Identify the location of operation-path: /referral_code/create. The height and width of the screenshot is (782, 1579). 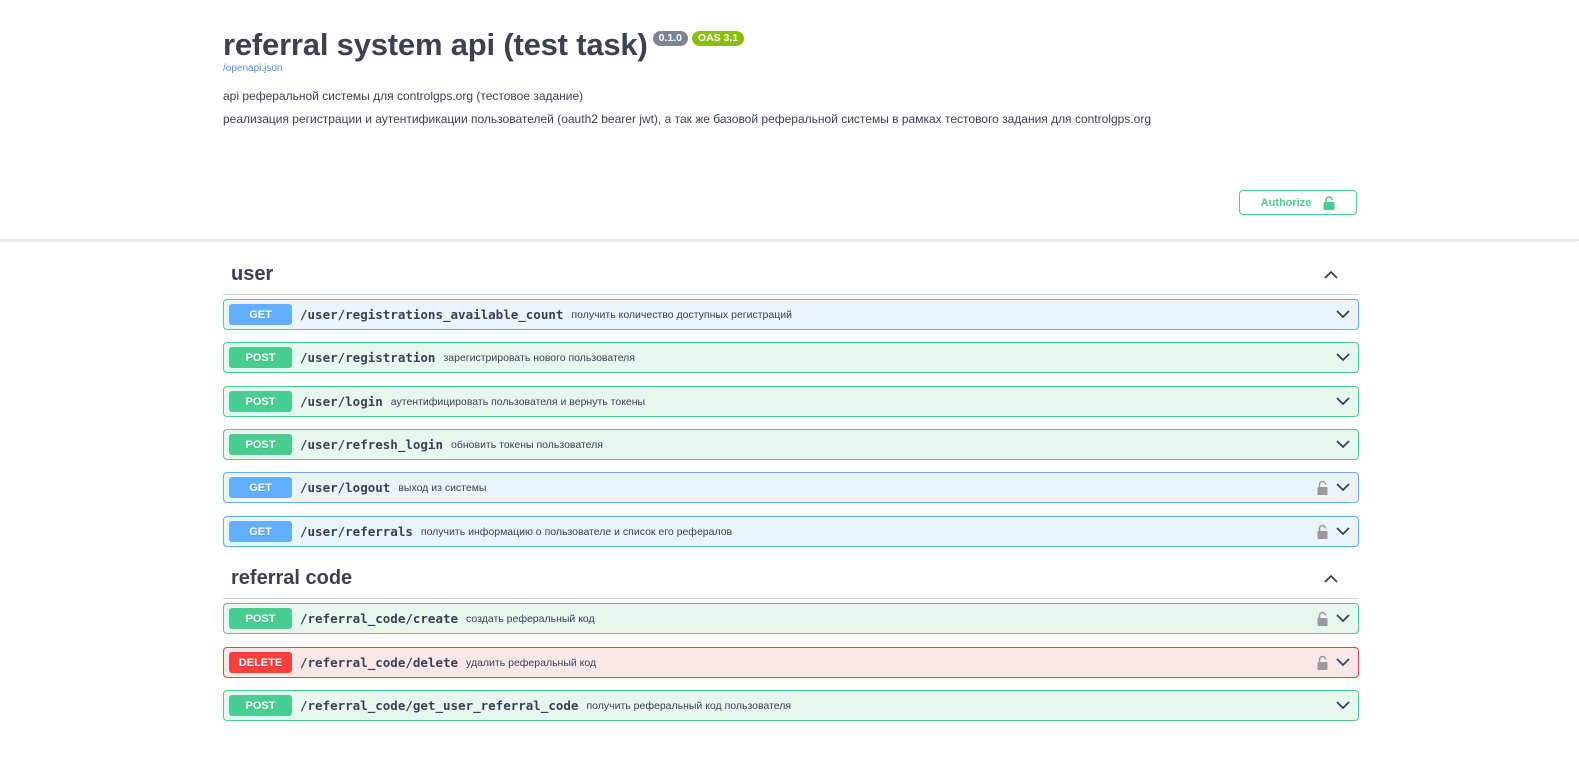
(379, 618).